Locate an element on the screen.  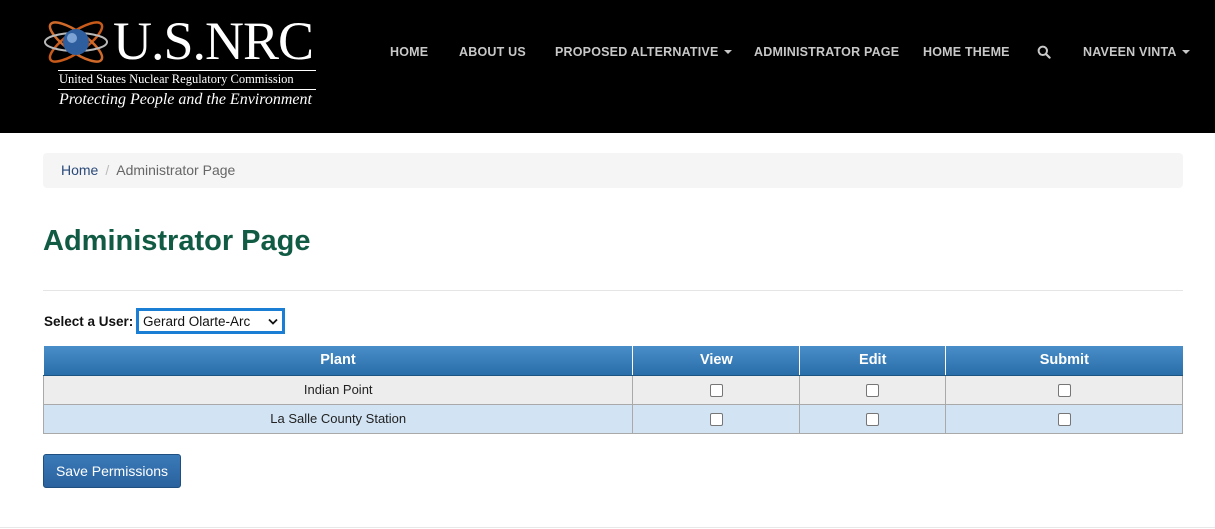
user-select-dropdown: Gerard Olarte-Arc is located at coordinates (210, 321).